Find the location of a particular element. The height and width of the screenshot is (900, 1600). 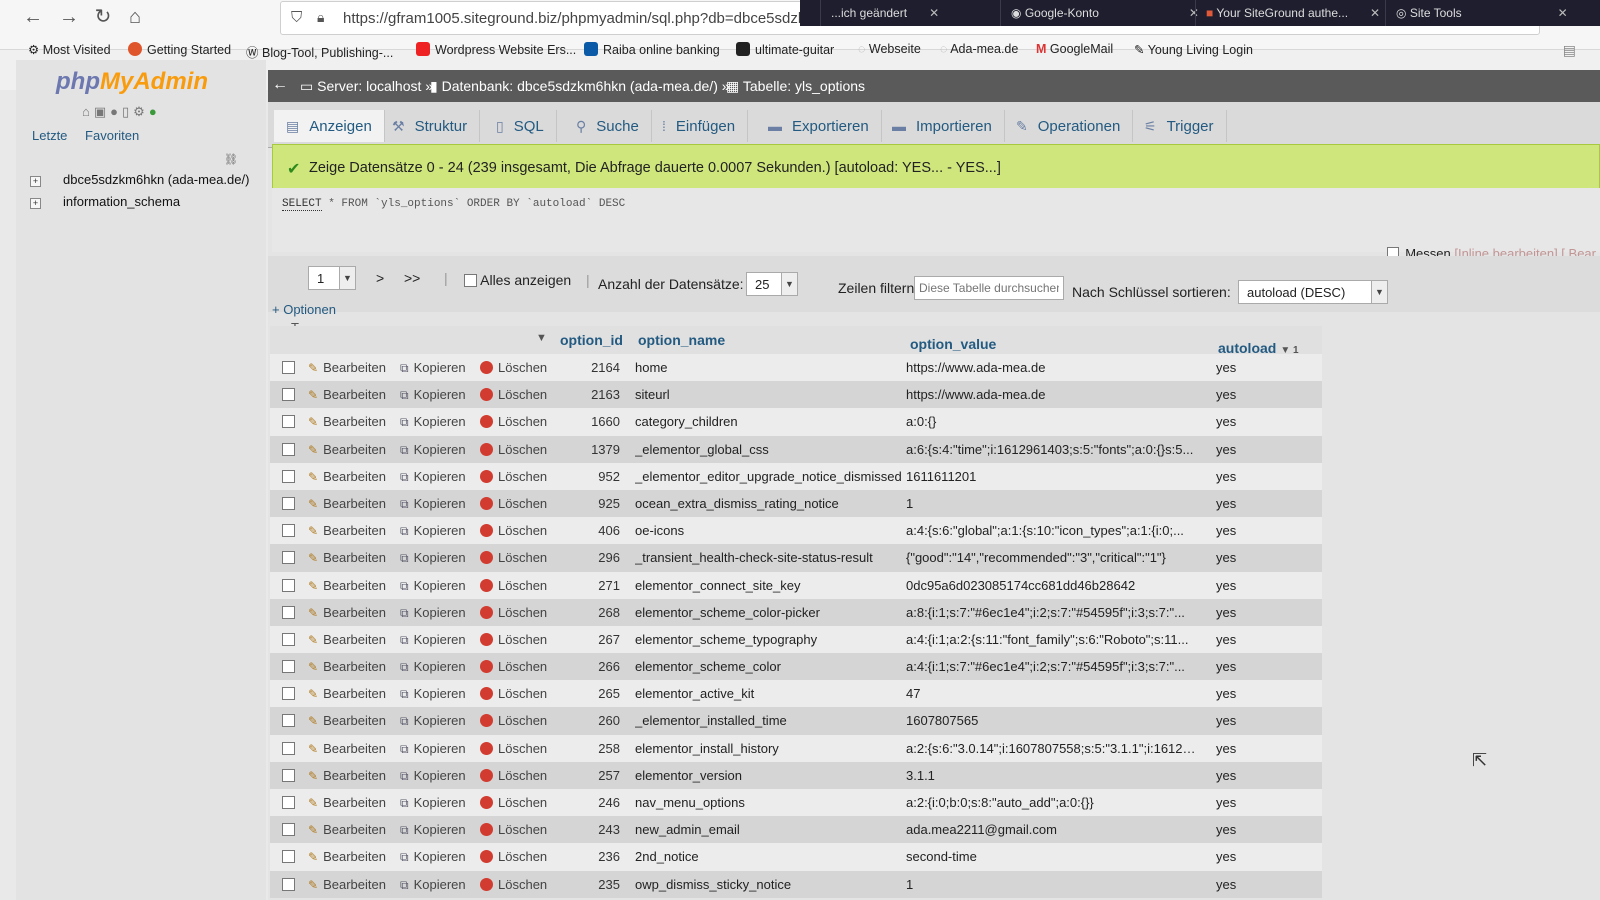

cell-option-id: 406 is located at coordinates (590, 530).